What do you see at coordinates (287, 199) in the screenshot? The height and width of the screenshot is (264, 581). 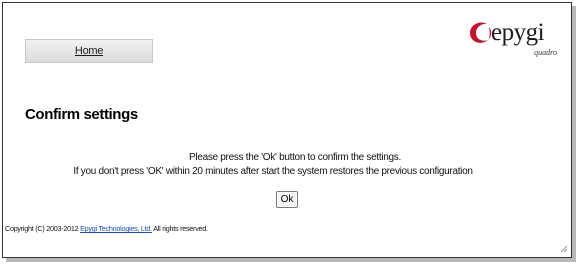 I see `ok-button: Ok` at bounding box center [287, 199].